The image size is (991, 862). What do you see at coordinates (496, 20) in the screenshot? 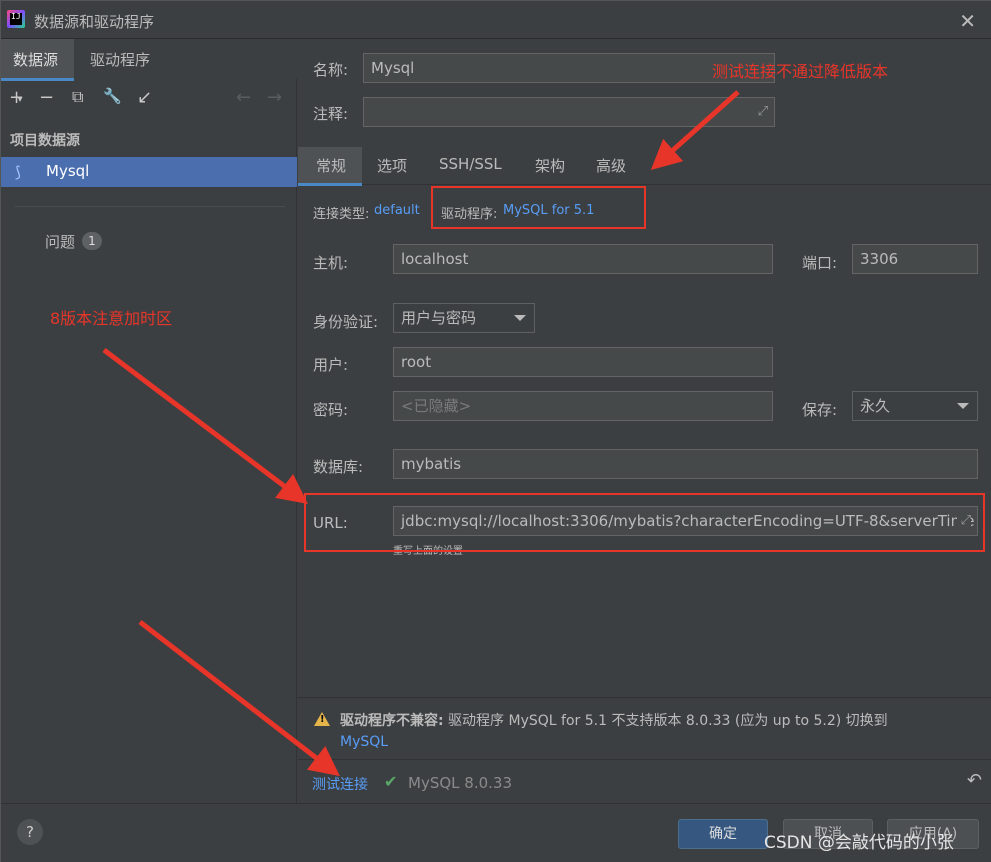
I see `title-bar: IJ 数据源和驱动程序 ✕` at bounding box center [496, 20].